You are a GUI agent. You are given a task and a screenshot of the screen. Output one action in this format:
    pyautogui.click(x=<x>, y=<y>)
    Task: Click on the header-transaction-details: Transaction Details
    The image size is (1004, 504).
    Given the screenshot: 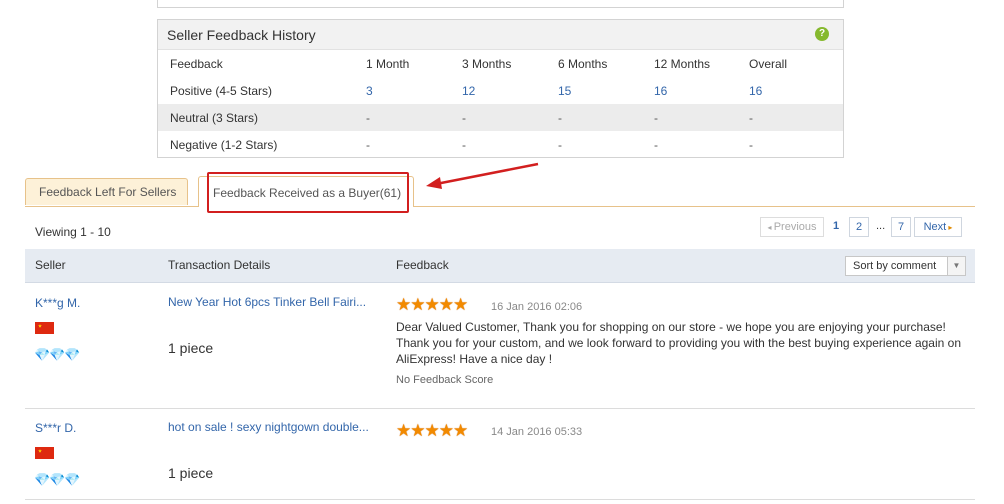 What is the action you would take?
    pyautogui.click(x=219, y=265)
    